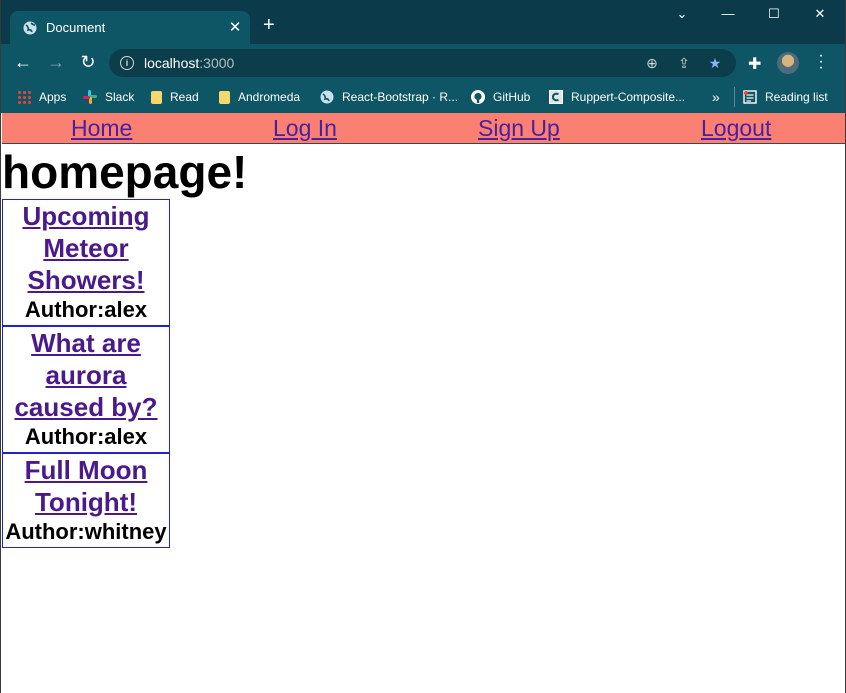 The image size is (846, 693). What do you see at coordinates (269, 97) in the screenshot?
I see `bookmark-label: Andromeda` at bounding box center [269, 97].